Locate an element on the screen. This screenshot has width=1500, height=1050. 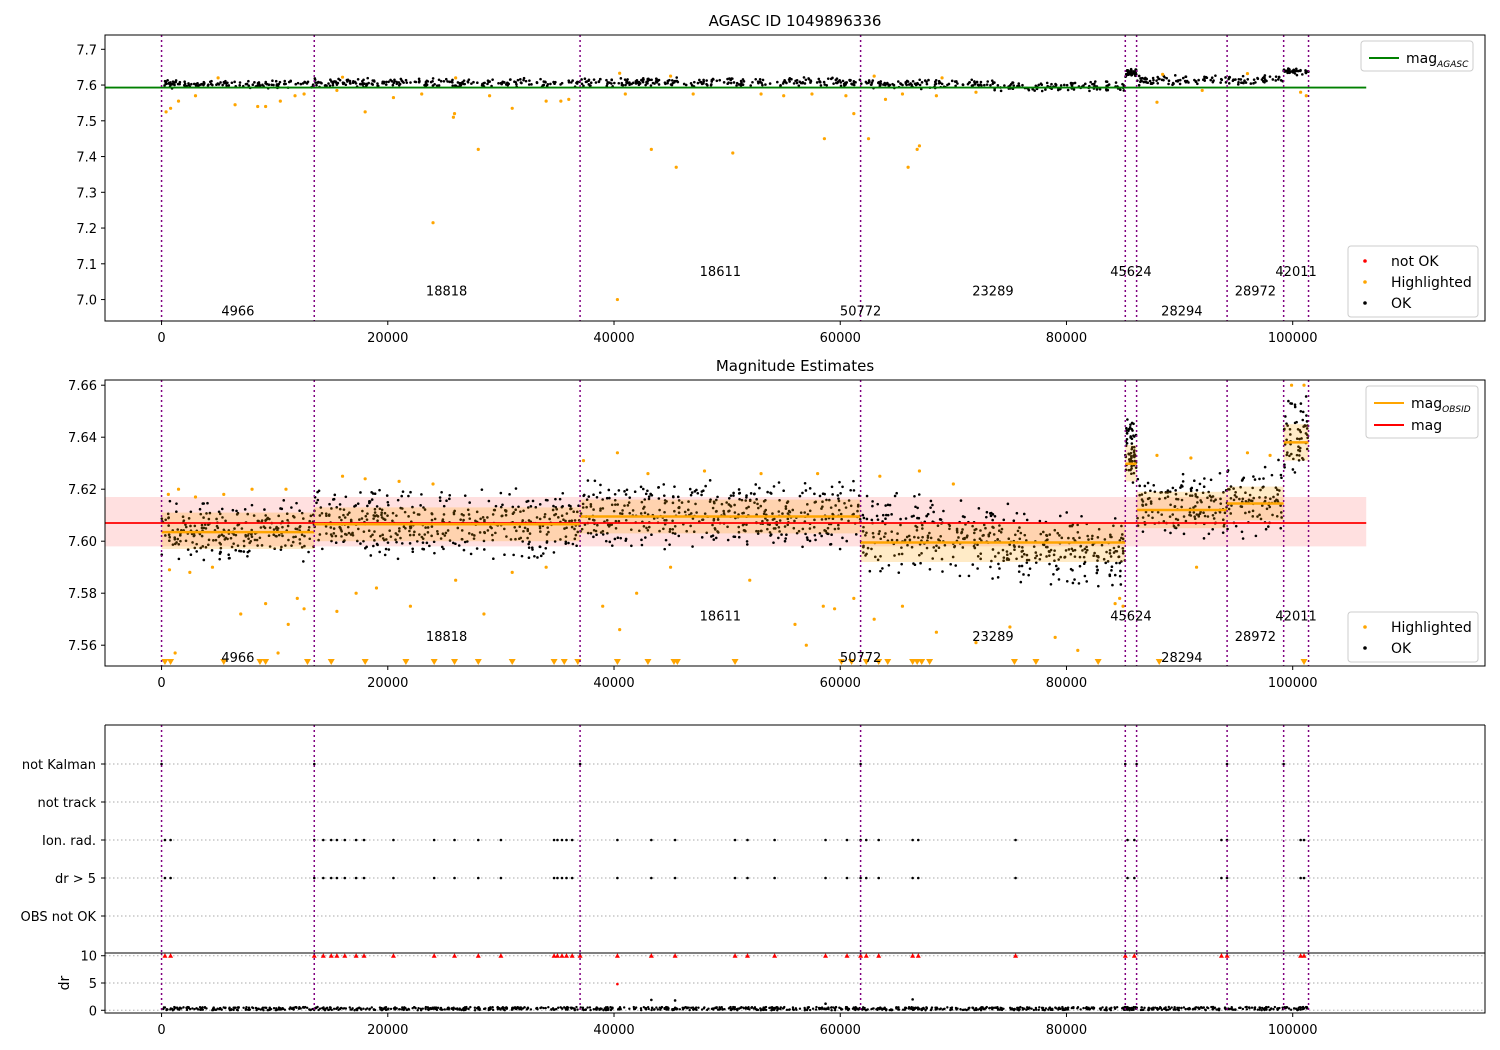
flag-label: not track is located at coordinates (66, 803).